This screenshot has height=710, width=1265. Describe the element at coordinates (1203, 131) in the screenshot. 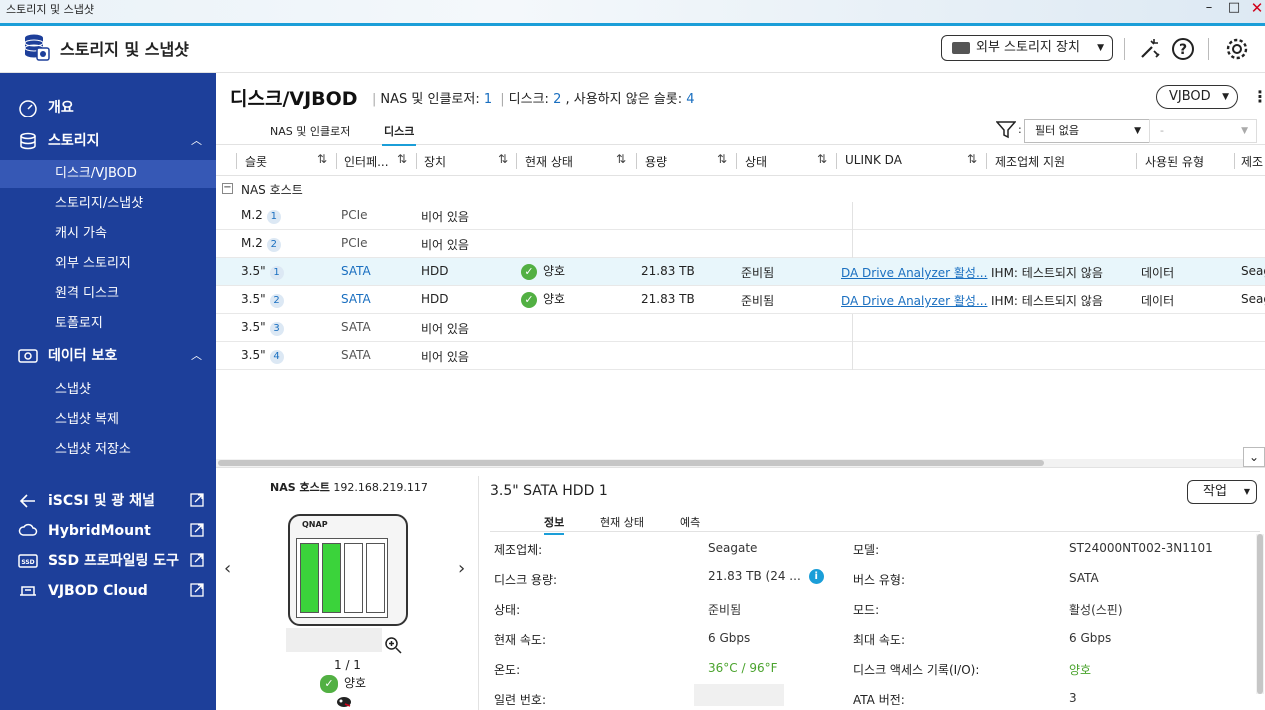

I see `secondary-filter-select: - ▼` at that location.